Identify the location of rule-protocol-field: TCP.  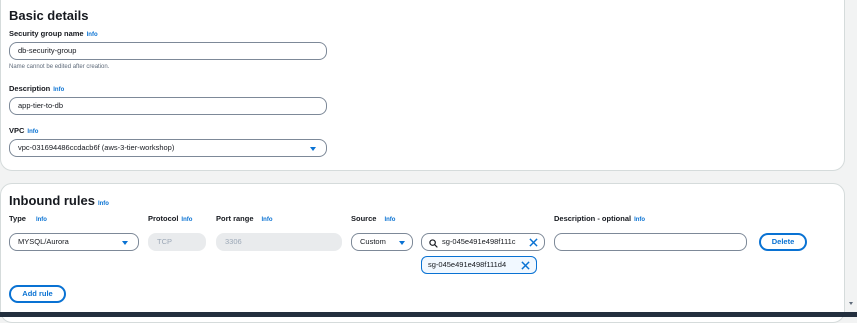
(177, 242).